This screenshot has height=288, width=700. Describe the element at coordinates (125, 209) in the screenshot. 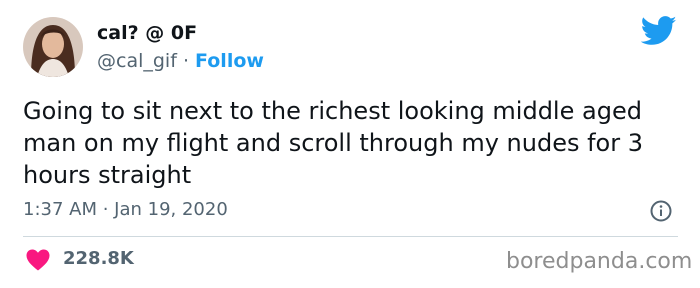

I see `tweet-timestamp: 1:37 AM · Jan 19, 2020` at that location.